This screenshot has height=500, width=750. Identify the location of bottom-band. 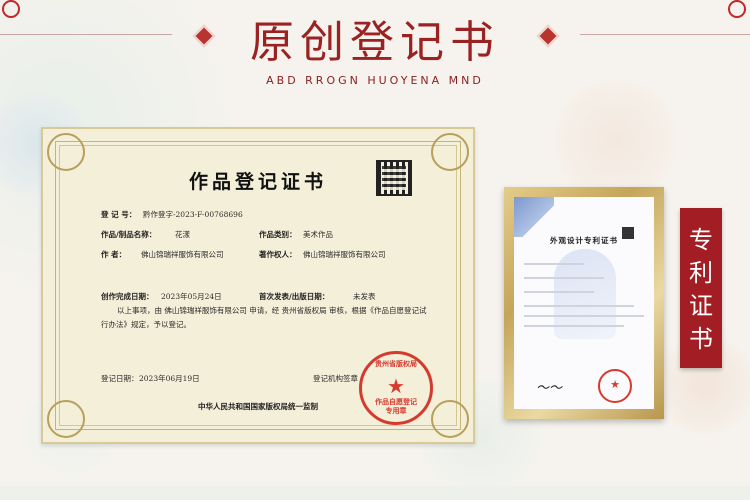
(375, 493).